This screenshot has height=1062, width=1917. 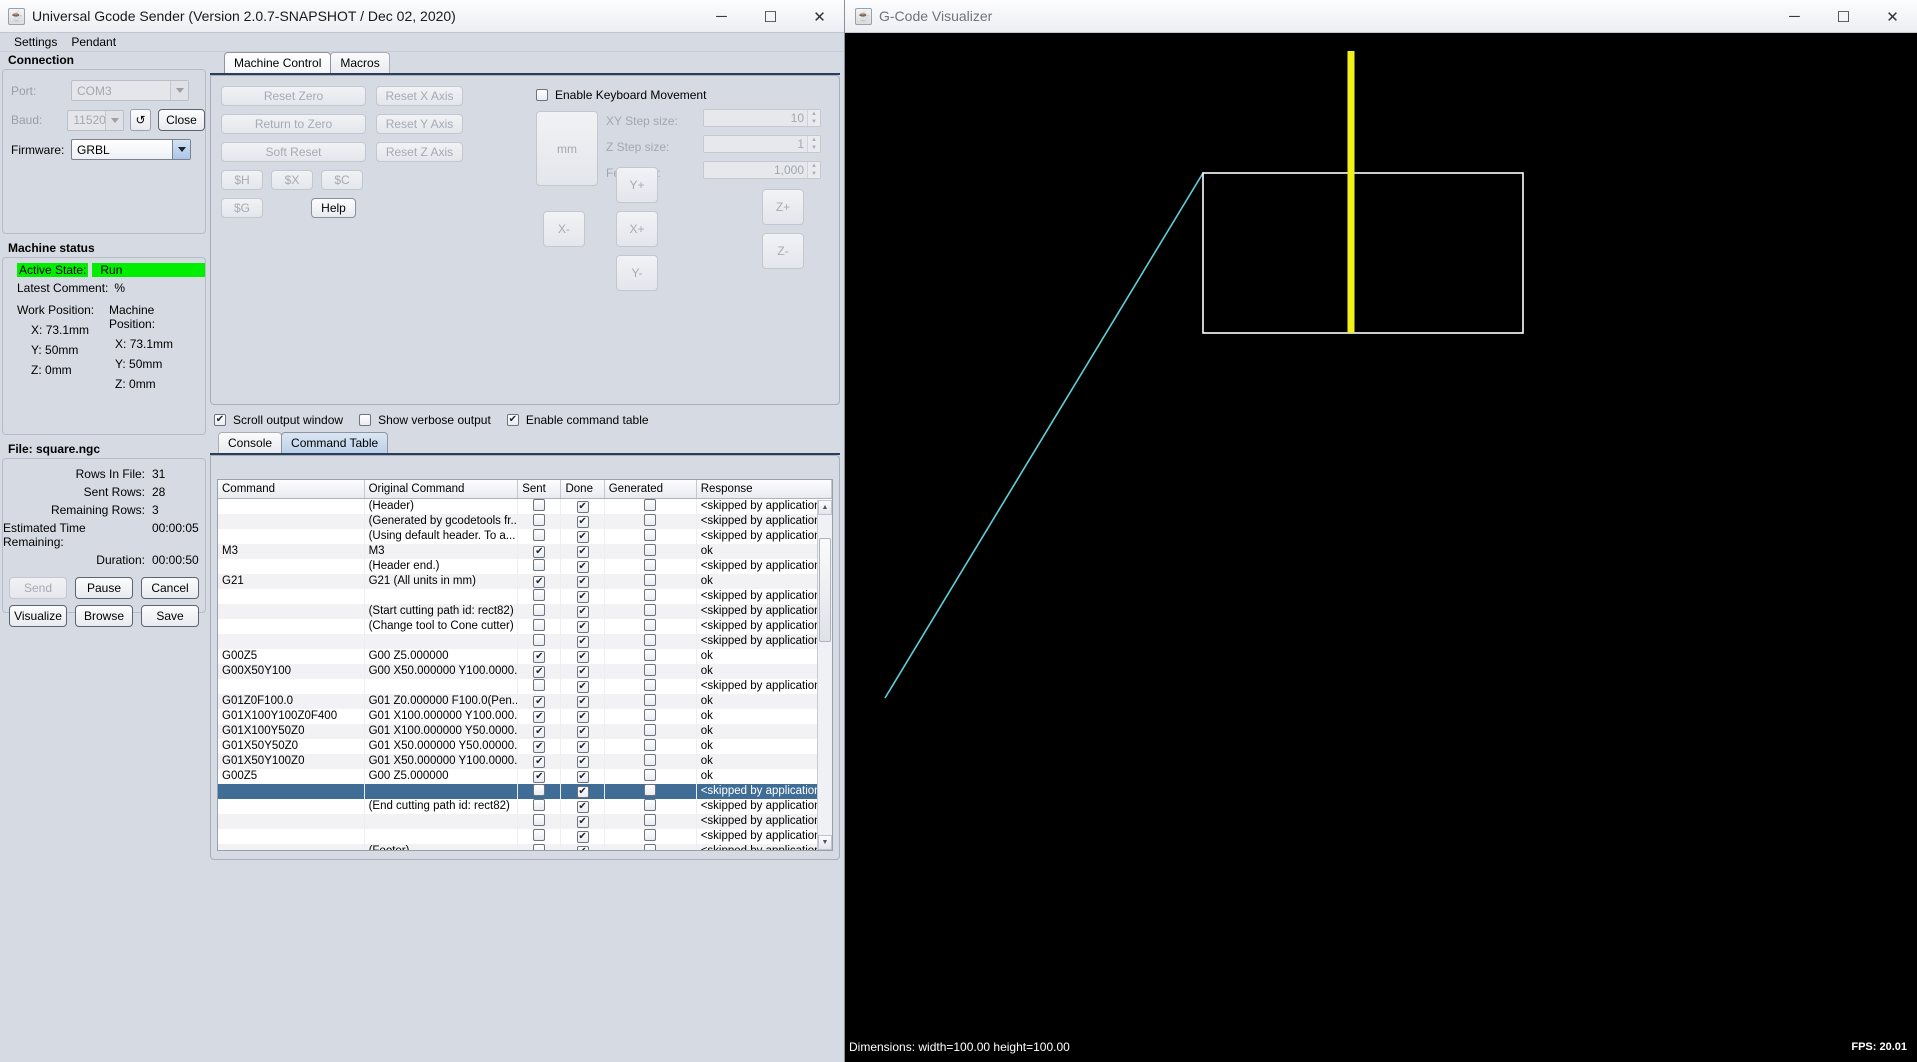 I want to click on tab-machine-control: Machine Control, so click(x=278, y=62).